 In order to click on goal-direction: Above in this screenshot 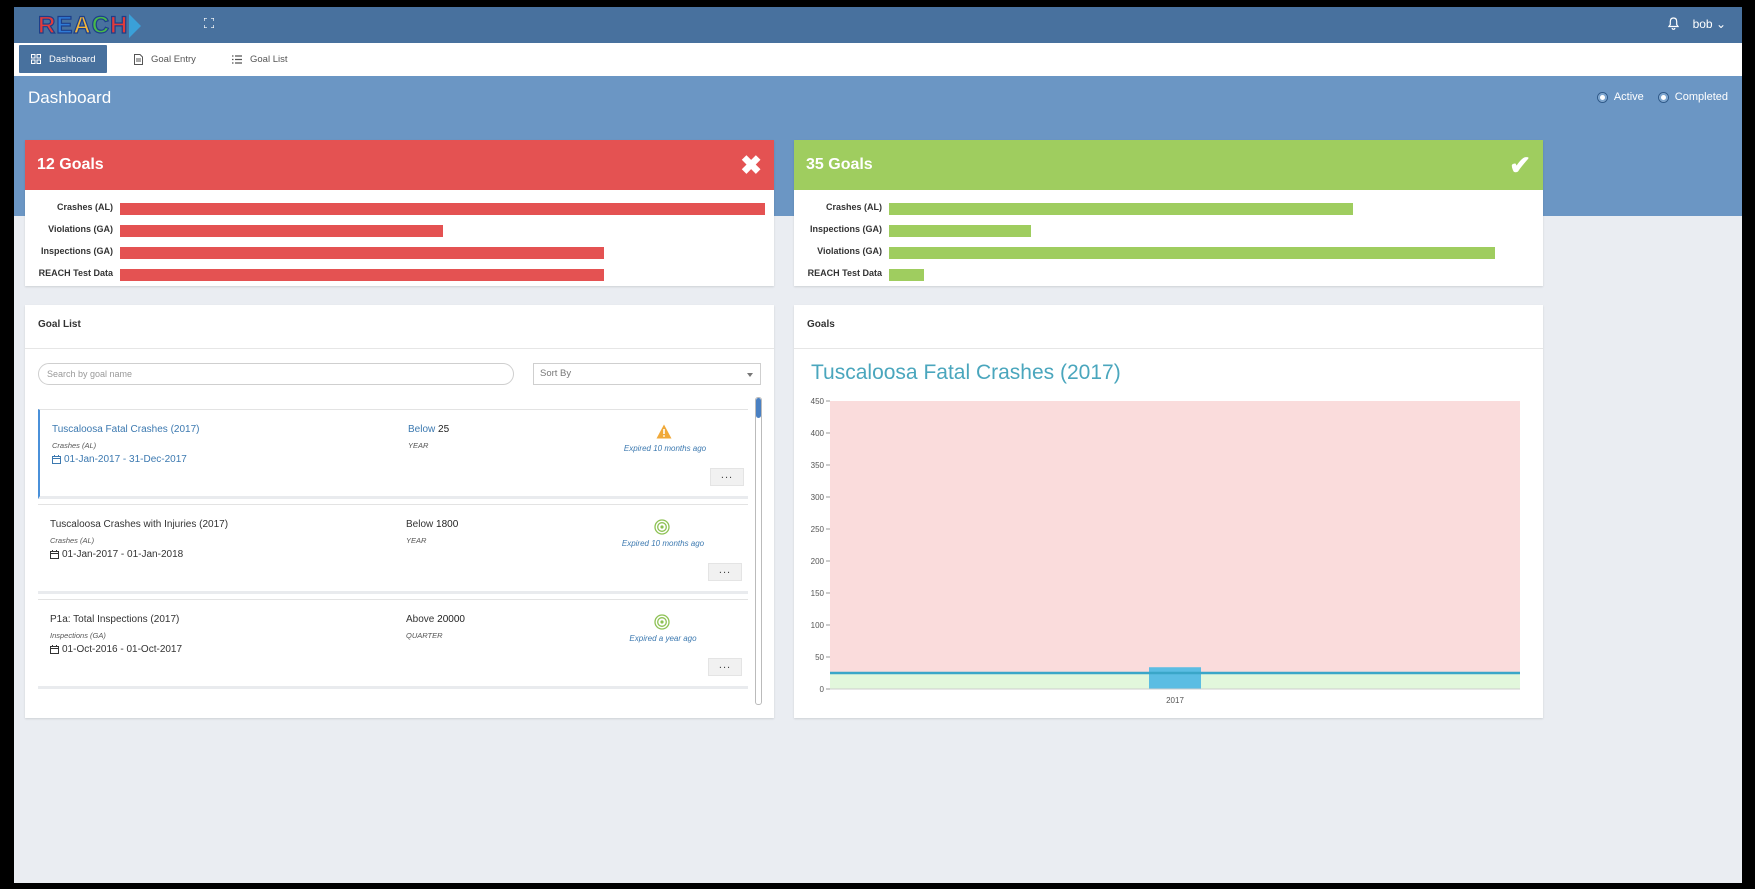, I will do `click(420, 619)`.